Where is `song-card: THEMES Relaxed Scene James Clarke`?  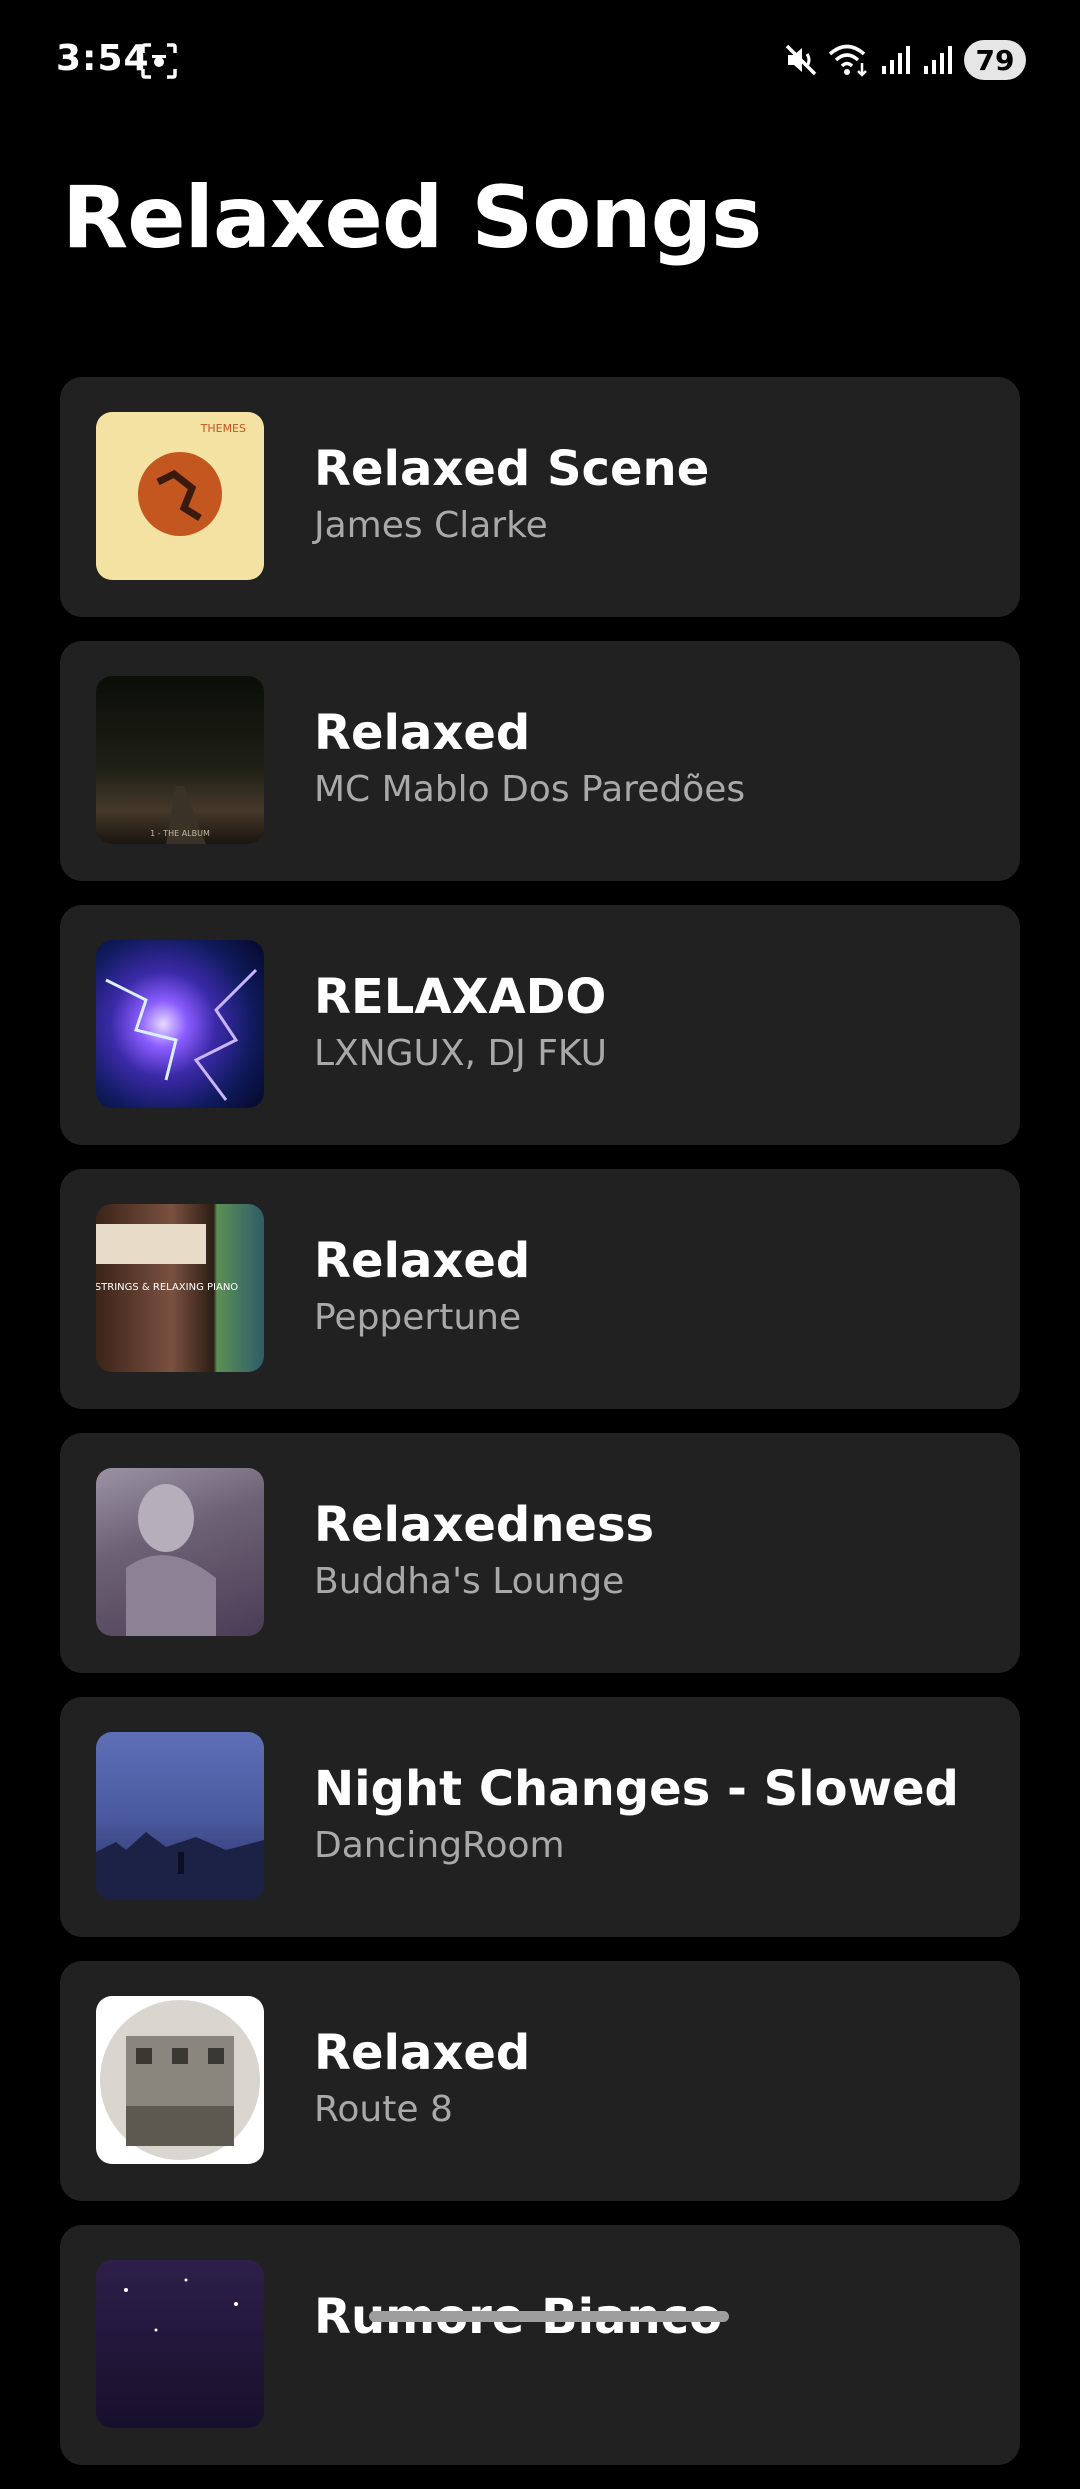
song-card: THEMES Relaxed Scene James Clarke is located at coordinates (540, 497).